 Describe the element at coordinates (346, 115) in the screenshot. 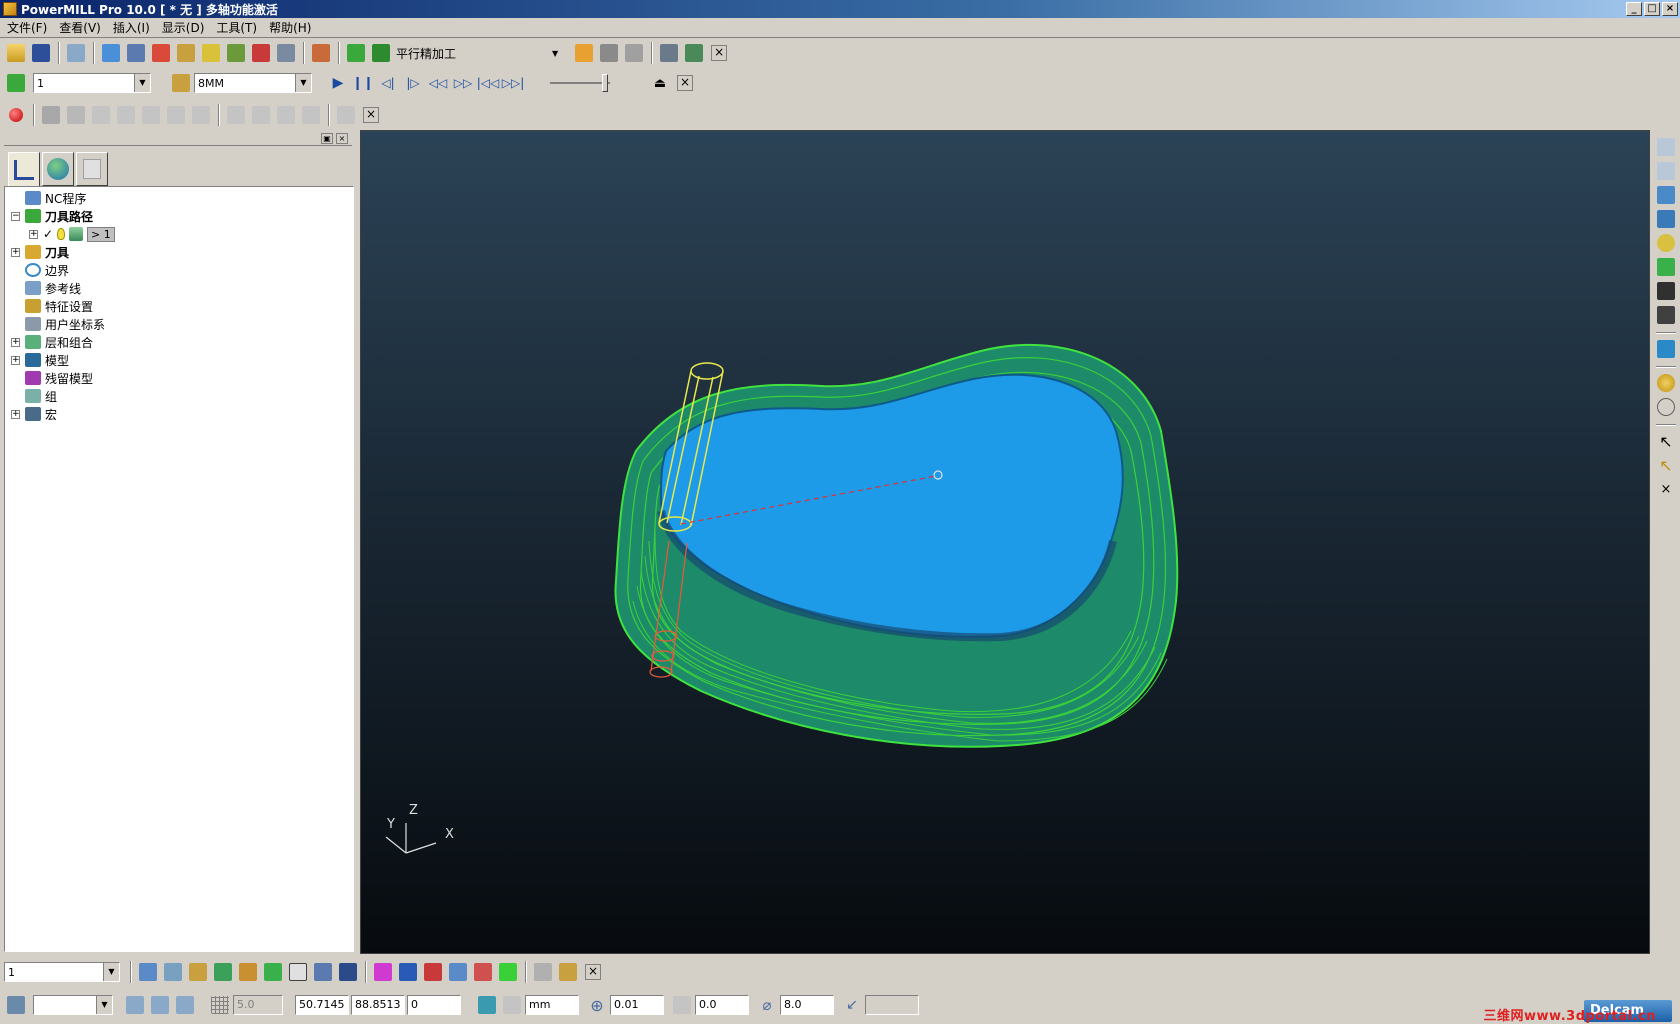

I see `options-button` at that location.